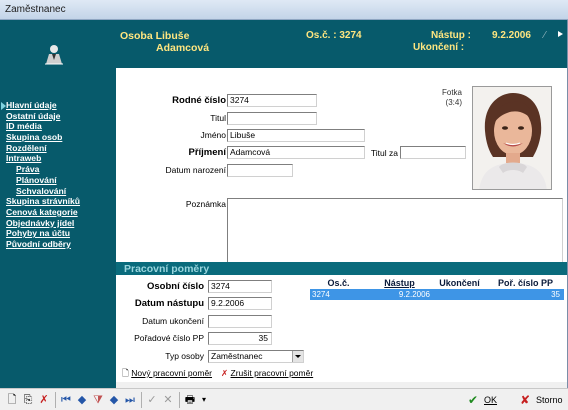  What do you see at coordinates (58, 191) in the screenshot?
I see `sidebar-item-schvalovani: Schvalování` at bounding box center [58, 191].